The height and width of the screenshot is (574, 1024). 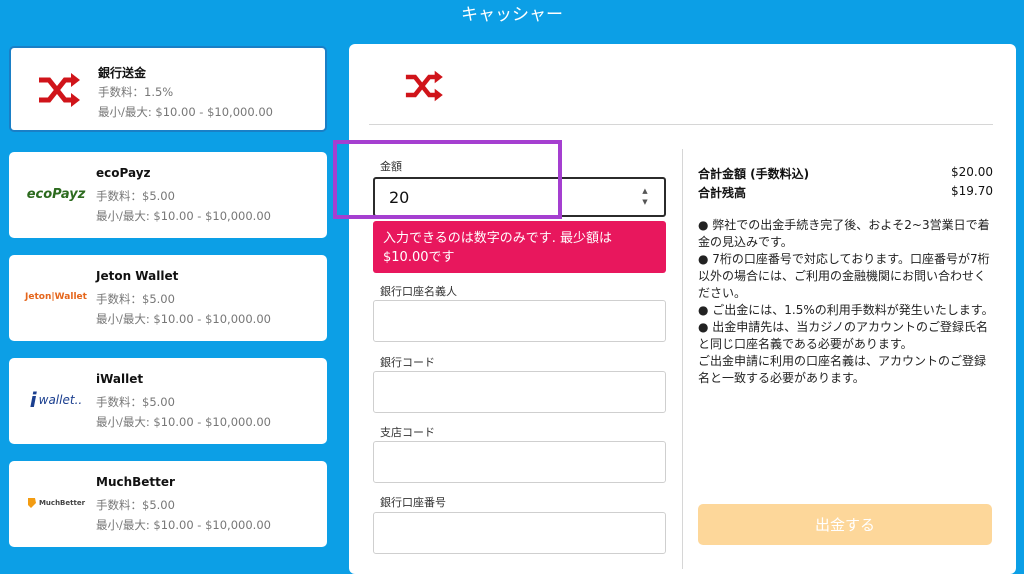 I want to click on jeton-wallet-logo: Jeton|Wallet, so click(x=56, y=297).